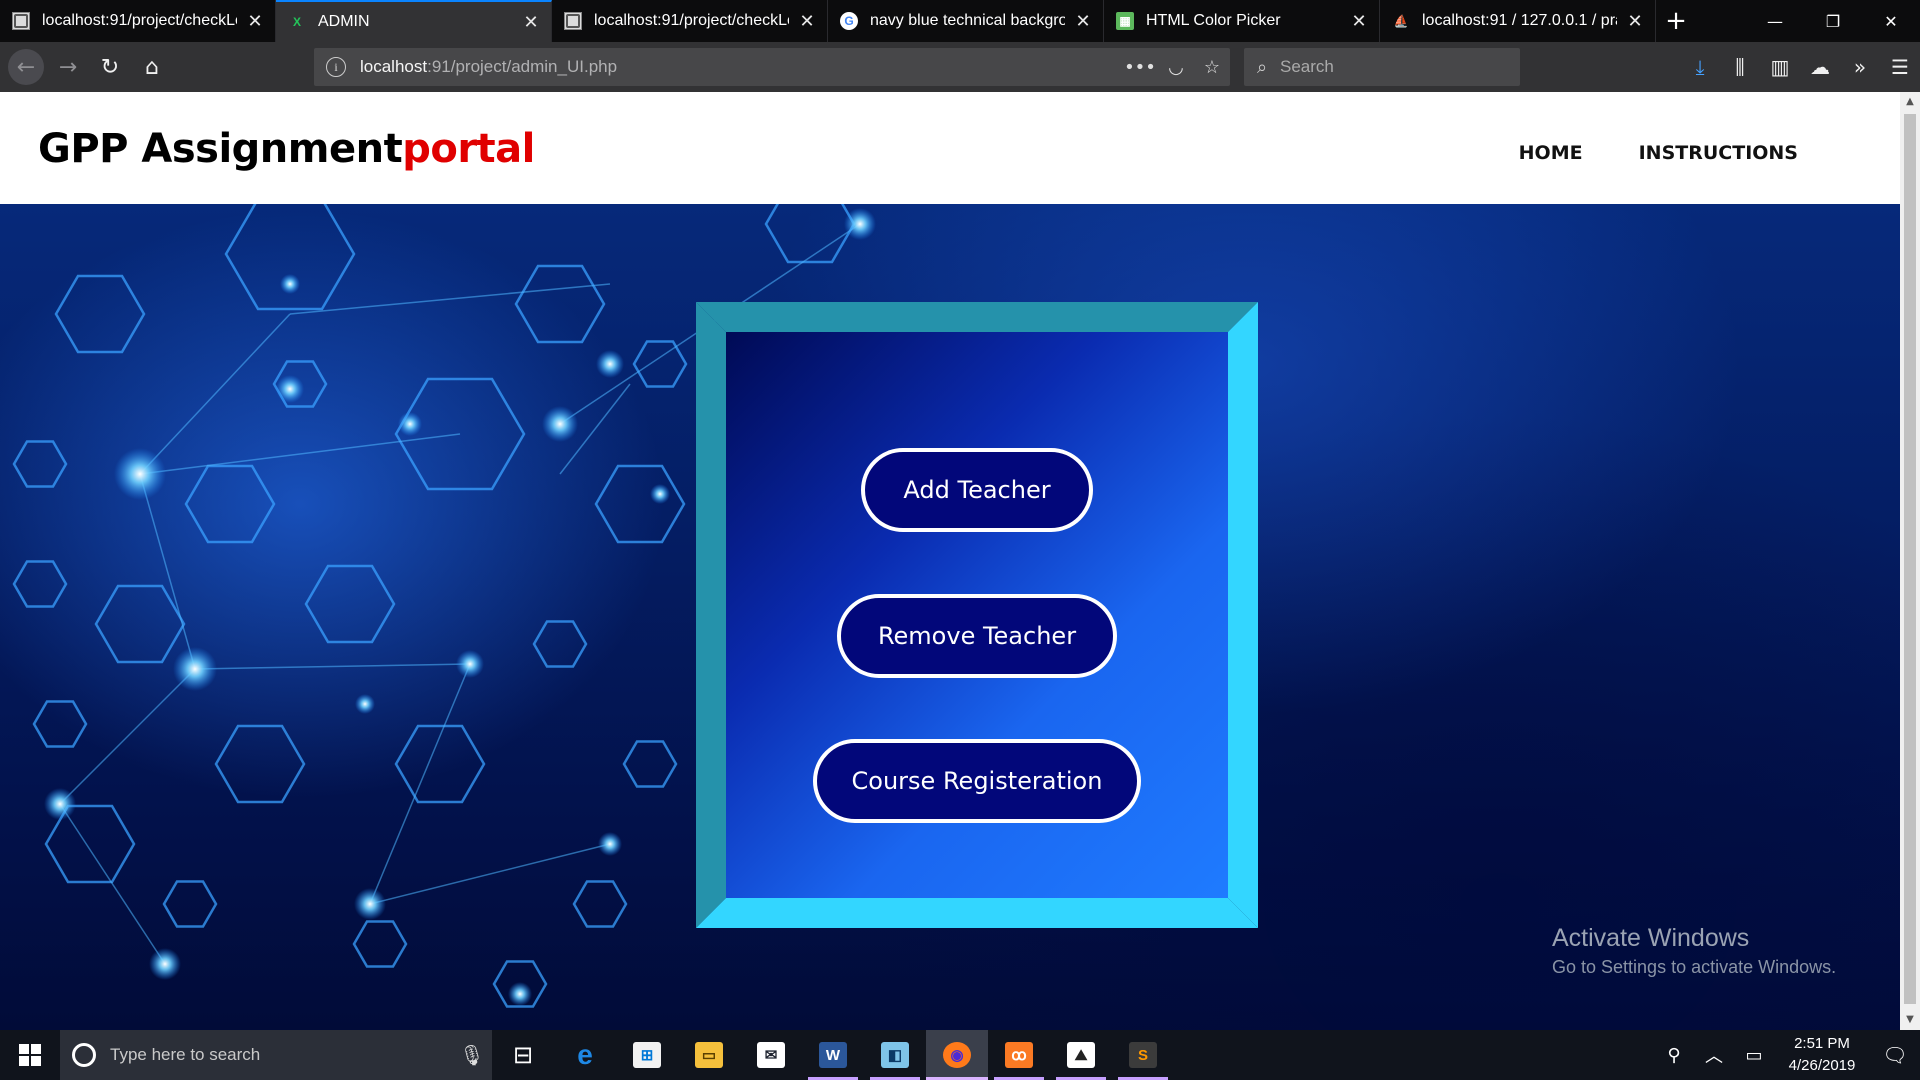  Describe the element at coordinates (647, 1055) in the screenshot. I see `store-icon: ⊞` at that location.